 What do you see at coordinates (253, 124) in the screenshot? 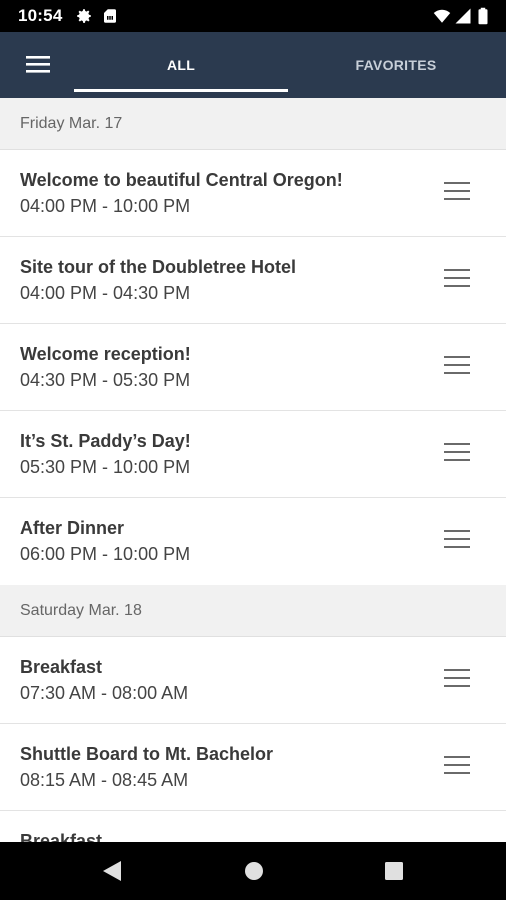
I see `day-header: Friday Mar. 17` at bounding box center [253, 124].